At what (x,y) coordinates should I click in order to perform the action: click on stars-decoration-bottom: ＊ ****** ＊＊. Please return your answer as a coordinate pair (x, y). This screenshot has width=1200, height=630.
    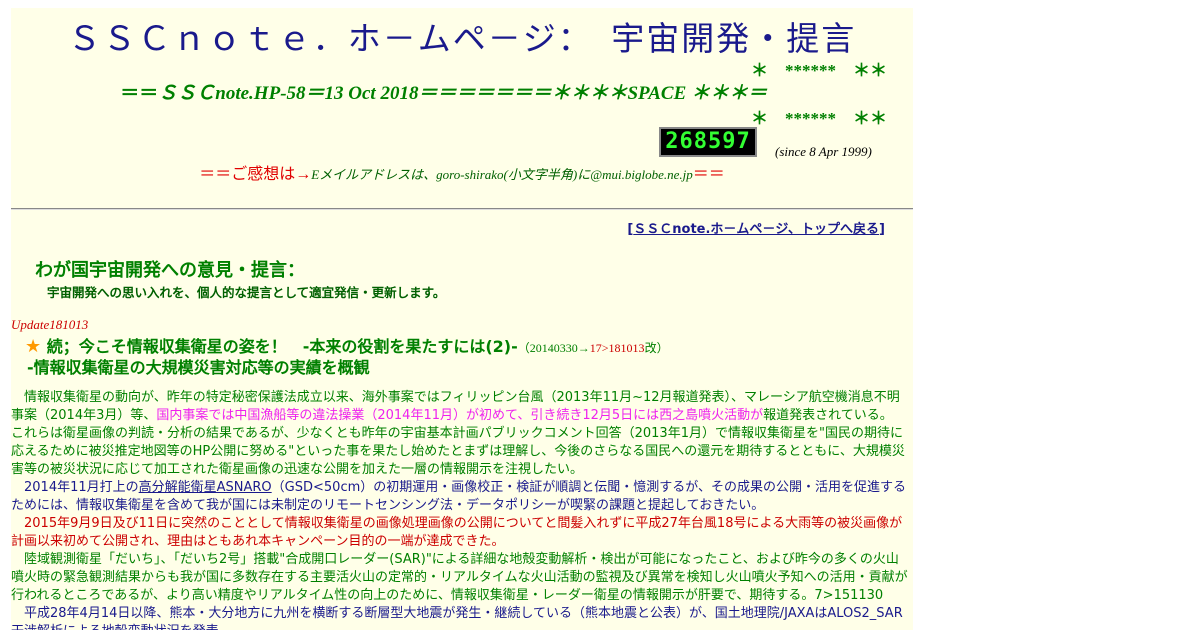
    Looking at the image, I should click on (819, 118).